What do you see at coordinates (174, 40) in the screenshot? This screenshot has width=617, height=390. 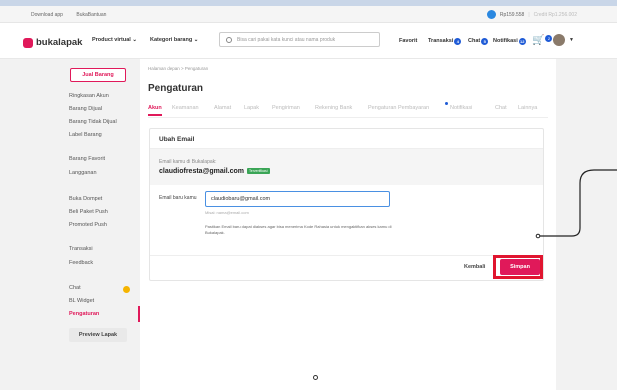 I see `kategori-menu: Kategori barang ⌄` at bounding box center [174, 40].